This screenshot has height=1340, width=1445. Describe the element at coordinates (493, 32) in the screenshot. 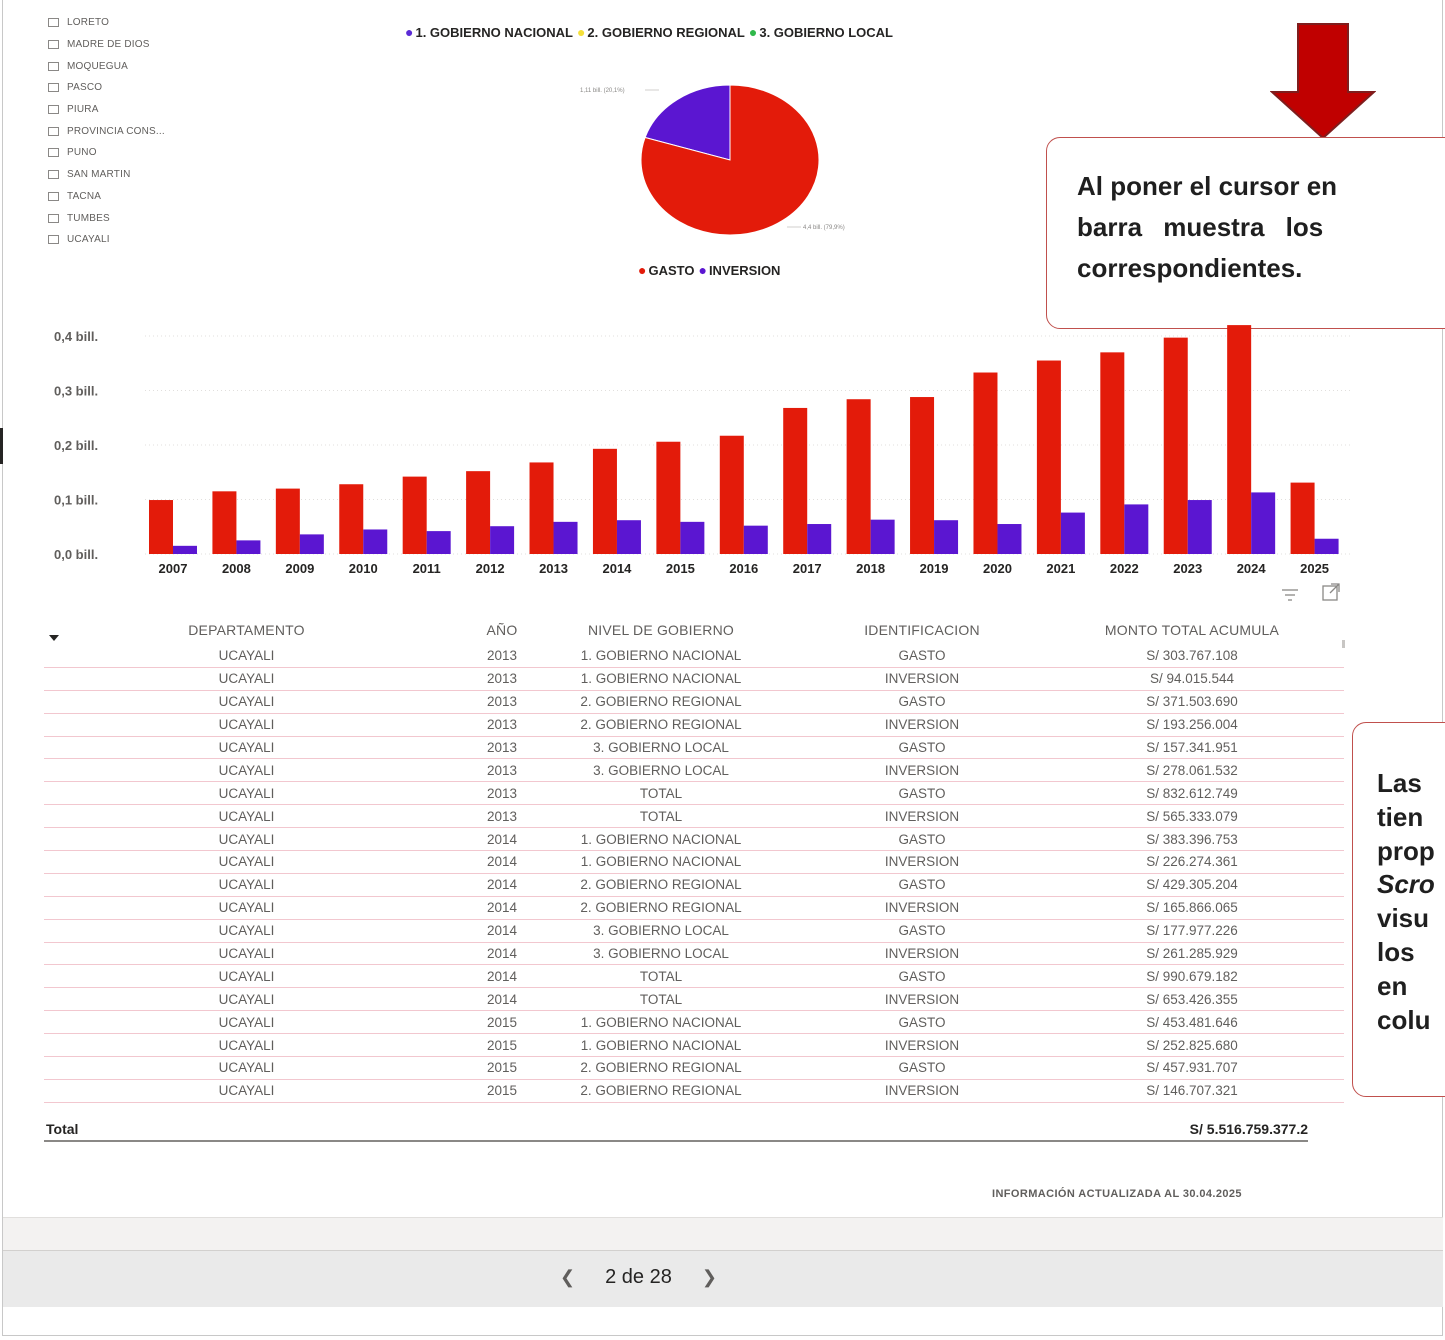

I see `legend-item: 1. GOBIERNO NACIONAL` at that location.